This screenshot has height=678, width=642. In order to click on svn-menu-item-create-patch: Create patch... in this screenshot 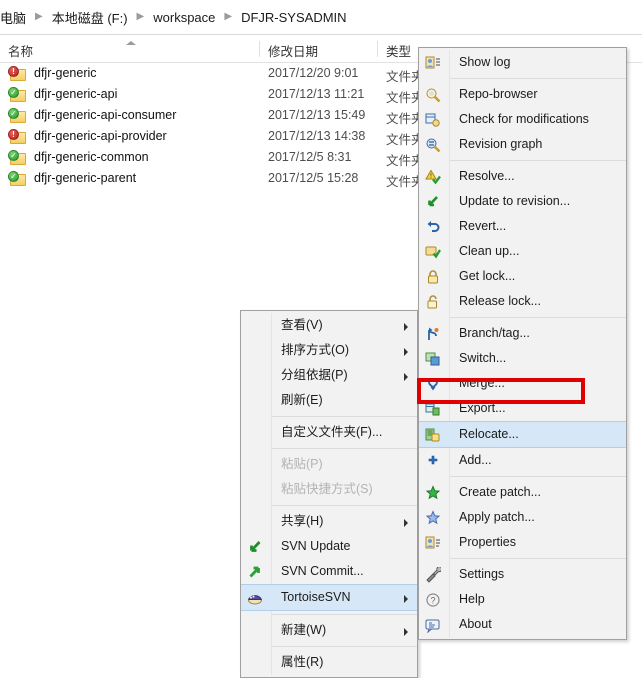, I will do `click(522, 492)`.